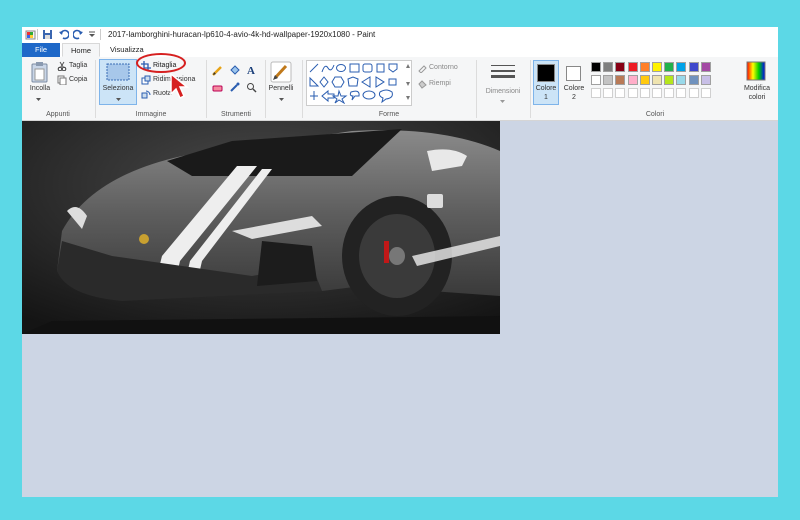  What do you see at coordinates (146, 94) in the screenshot?
I see `rotate-icon` at bounding box center [146, 94].